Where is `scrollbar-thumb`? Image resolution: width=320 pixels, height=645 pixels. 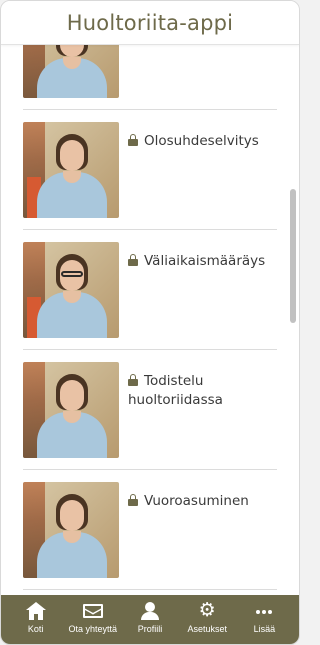
scrollbar-thumb is located at coordinates (293, 256).